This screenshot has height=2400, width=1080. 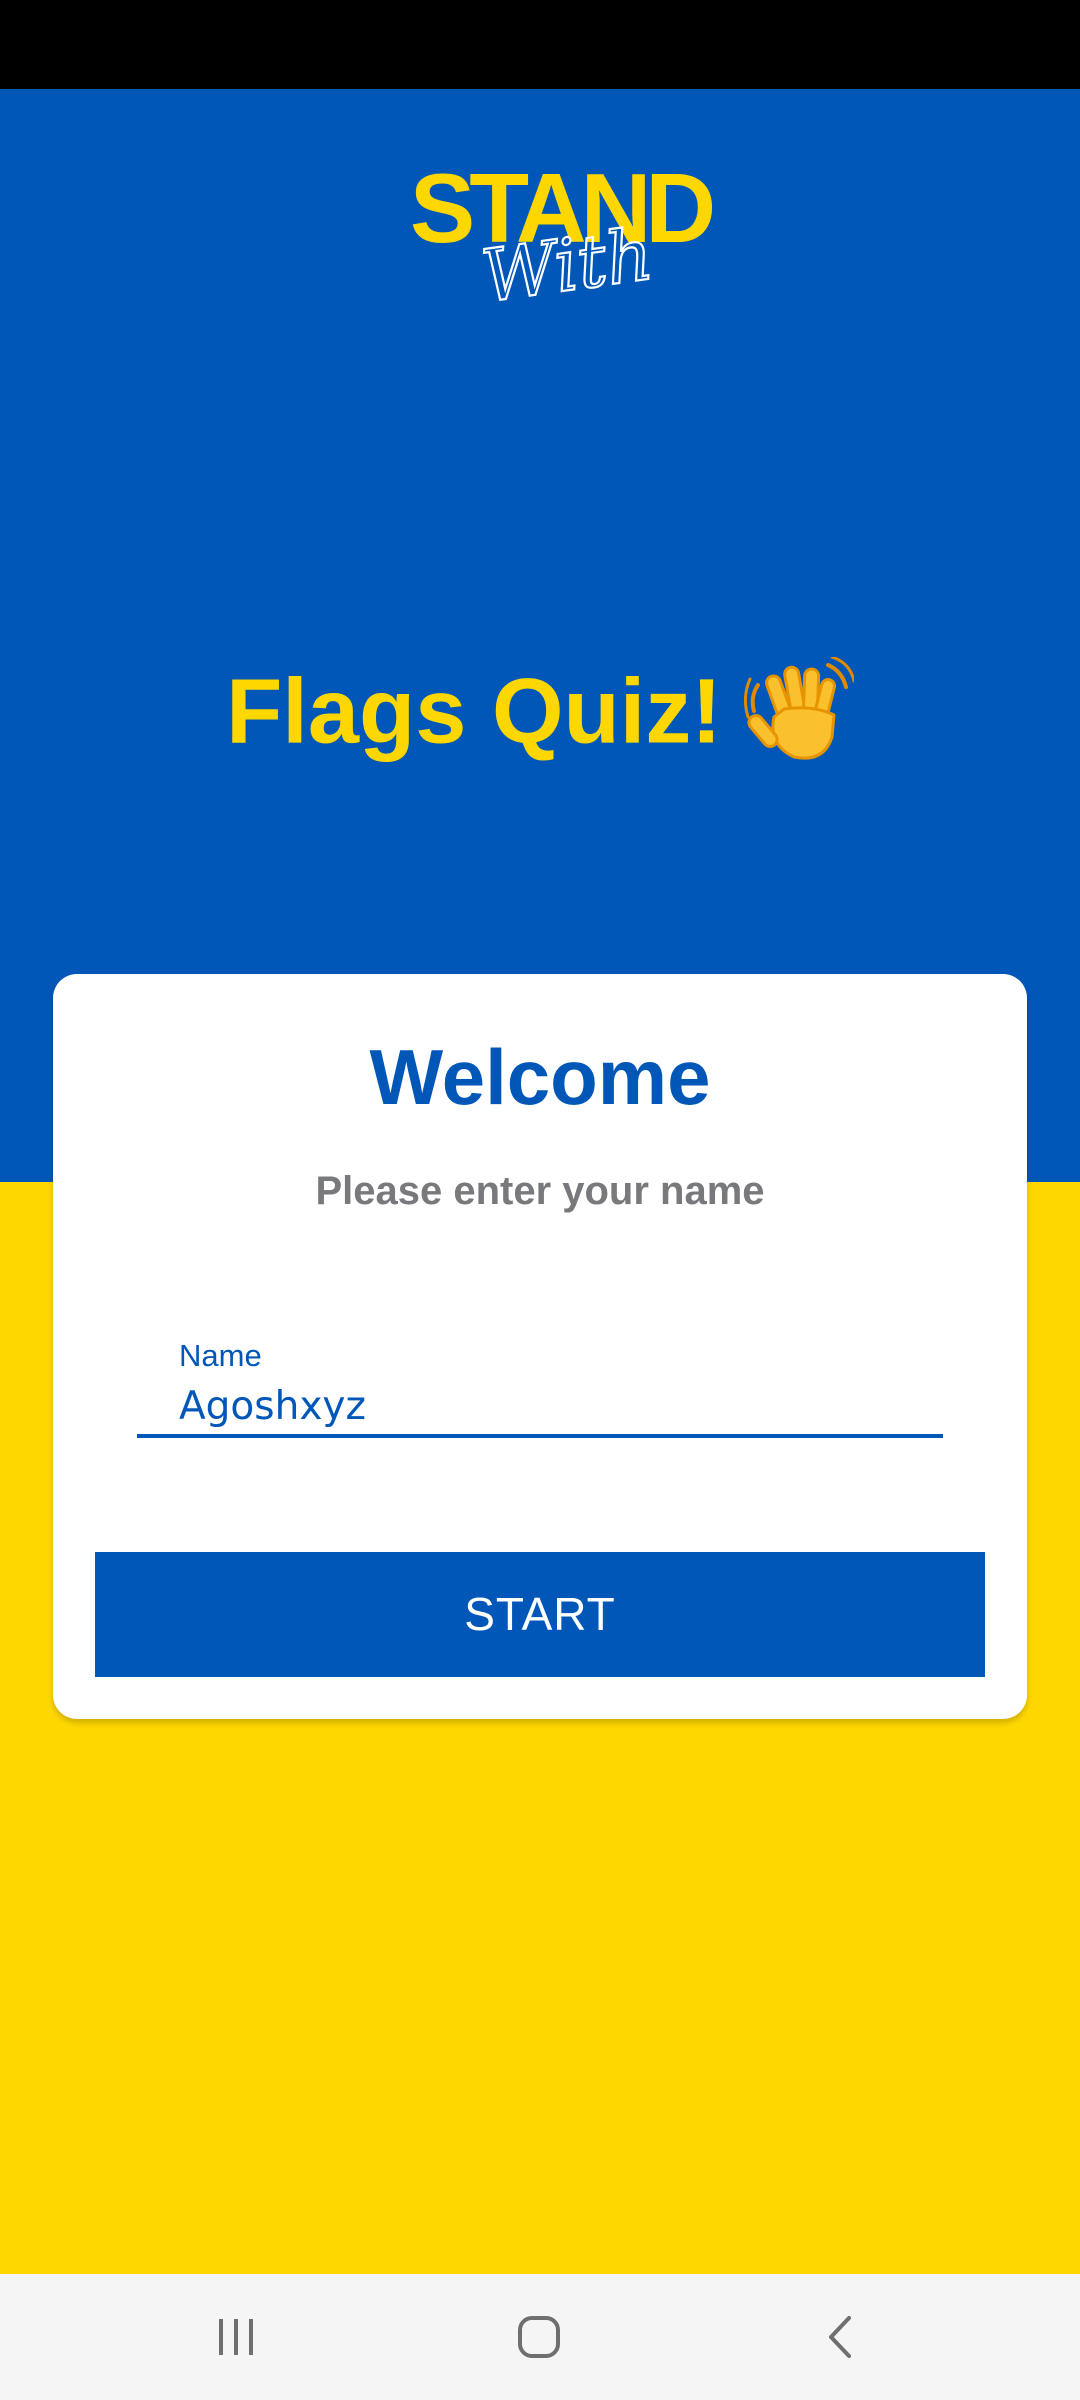 I want to click on waving-hand-icon, so click(x=799, y=711).